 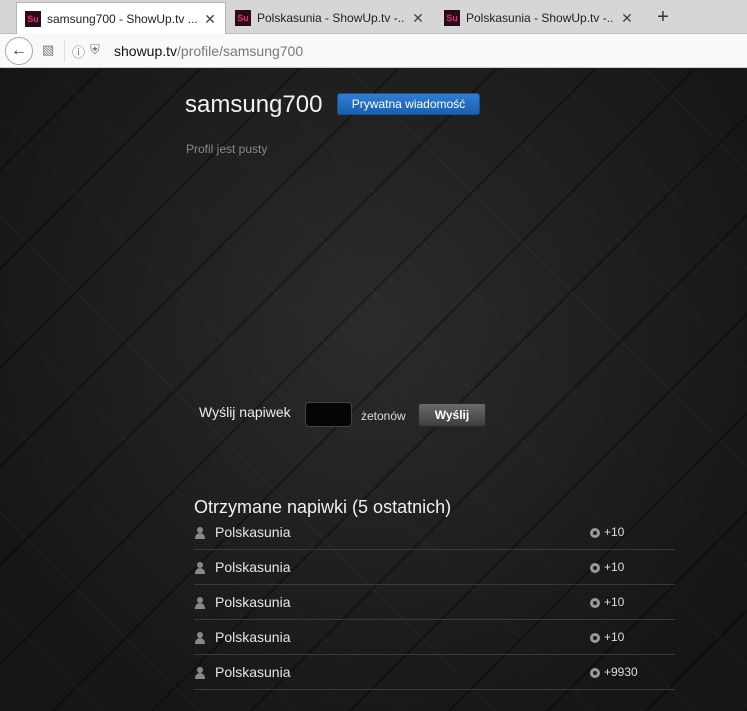 I want to click on tip-label: Wyślij napiwek, so click(x=245, y=412).